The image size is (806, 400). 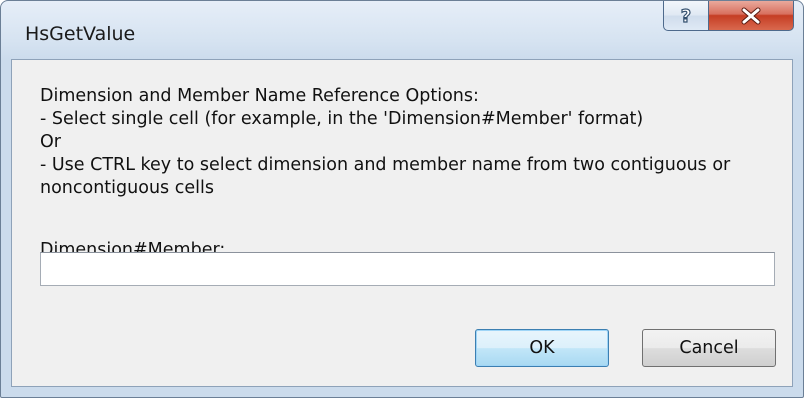 I want to click on close-icon, so click(x=751, y=15).